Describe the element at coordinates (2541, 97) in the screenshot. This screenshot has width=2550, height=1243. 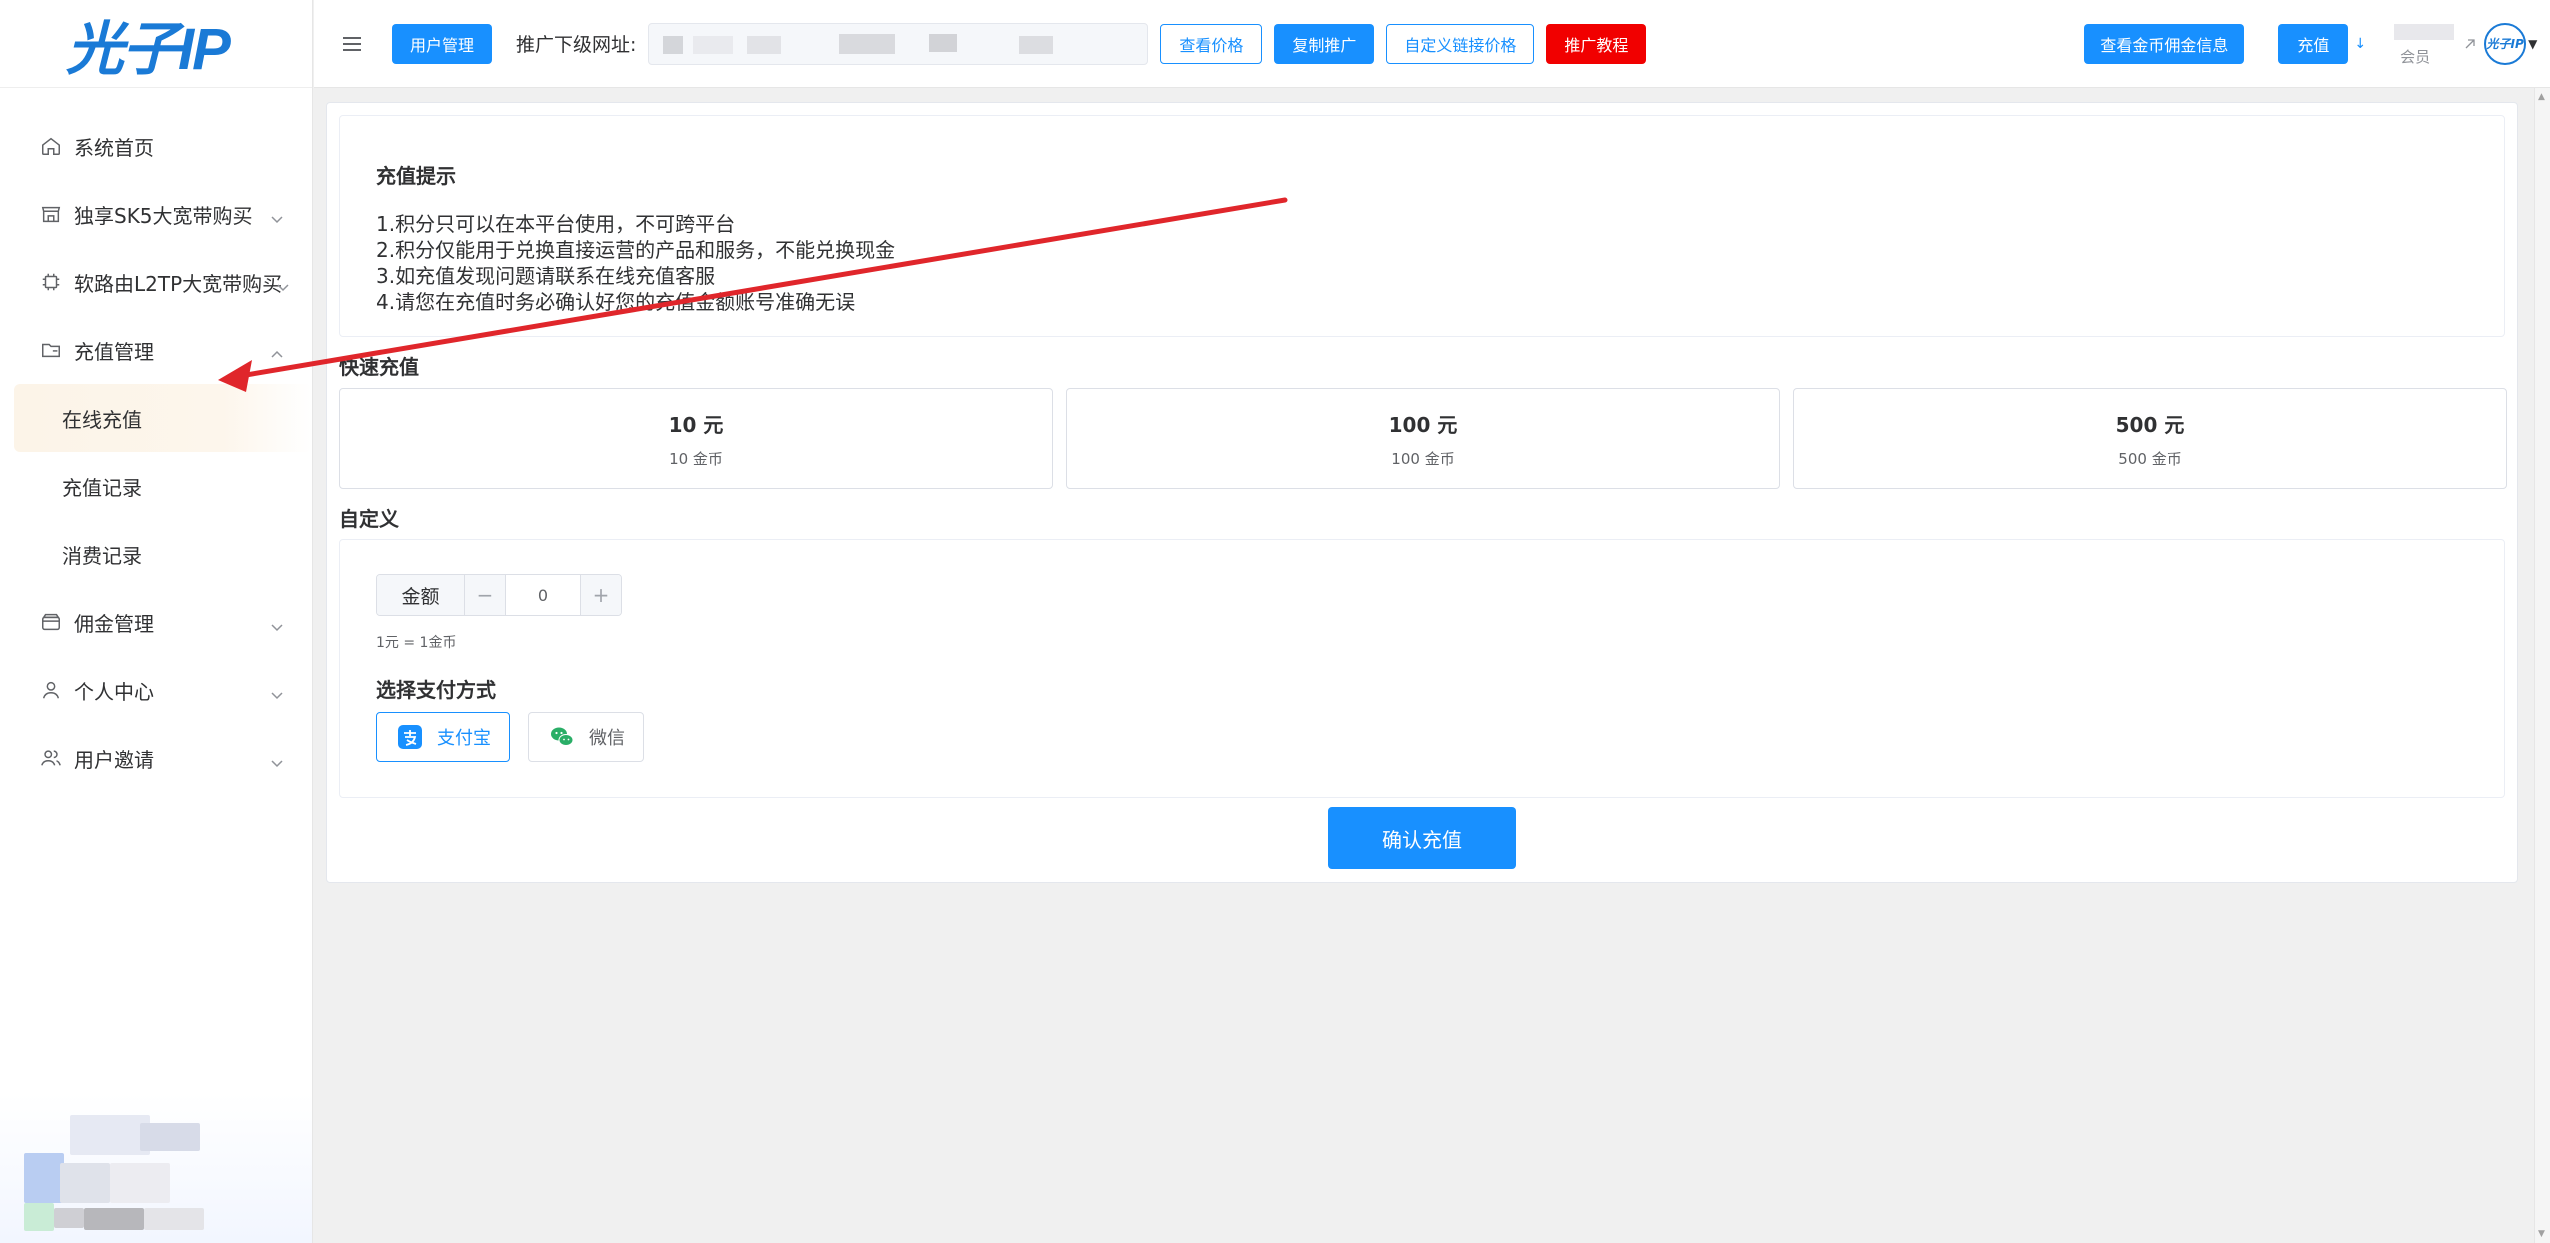
I see `scroll-up-icon: ▲` at that location.